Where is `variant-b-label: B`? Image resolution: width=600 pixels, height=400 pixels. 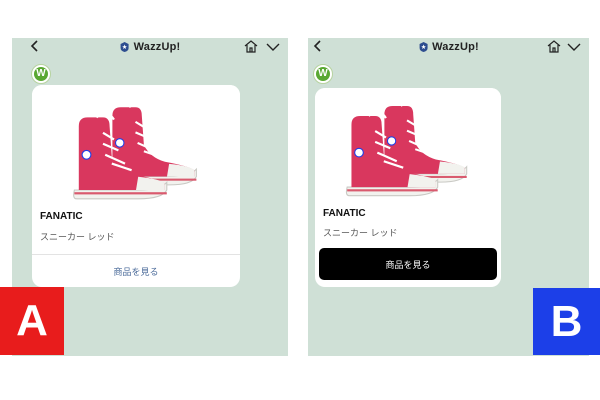
variant-b-label: B is located at coordinates (566, 321).